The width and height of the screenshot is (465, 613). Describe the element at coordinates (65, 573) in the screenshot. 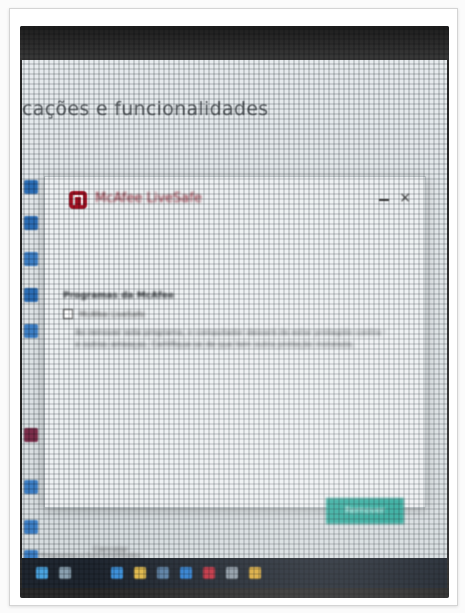

I see `search-icon` at that location.